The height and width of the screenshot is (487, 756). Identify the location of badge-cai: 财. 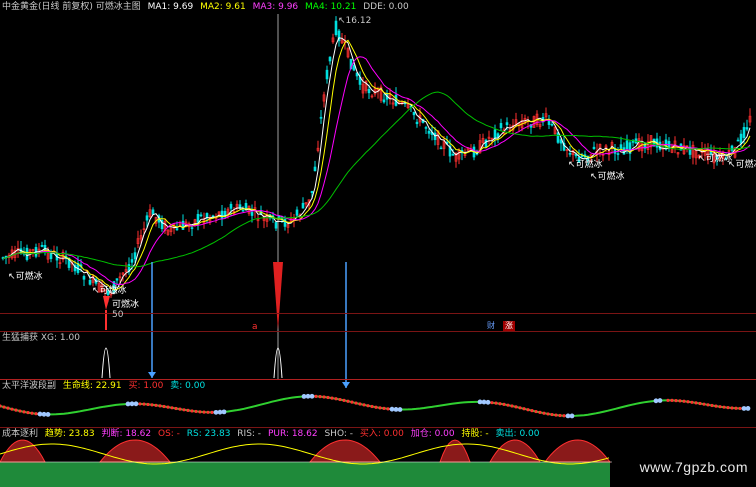
(491, 326).